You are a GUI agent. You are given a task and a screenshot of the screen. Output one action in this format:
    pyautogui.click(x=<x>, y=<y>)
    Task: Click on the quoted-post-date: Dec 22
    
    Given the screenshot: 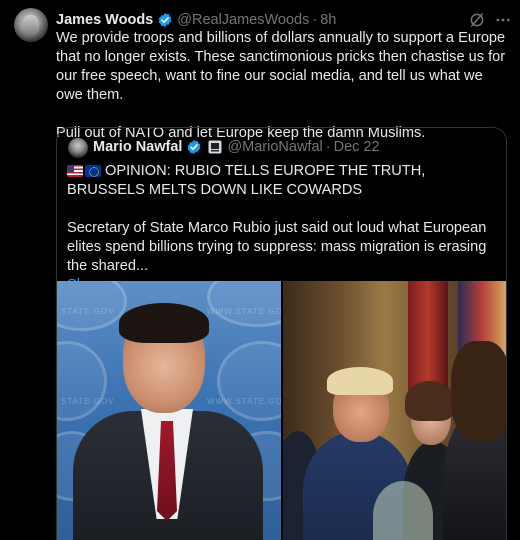 What is the action you would take?
    pyautogui.click(x=357, y=147)
    